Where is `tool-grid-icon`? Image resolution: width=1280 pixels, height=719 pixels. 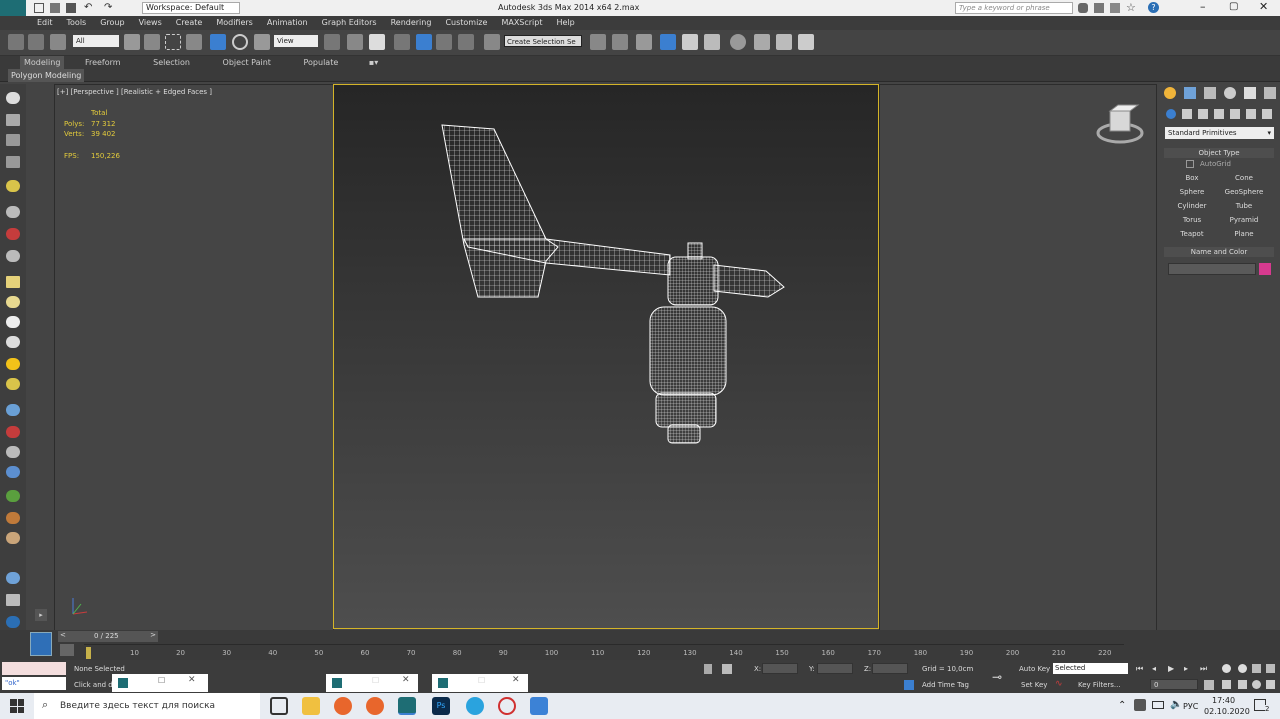 tool-grid-icon is located at coordinates (13, 162).